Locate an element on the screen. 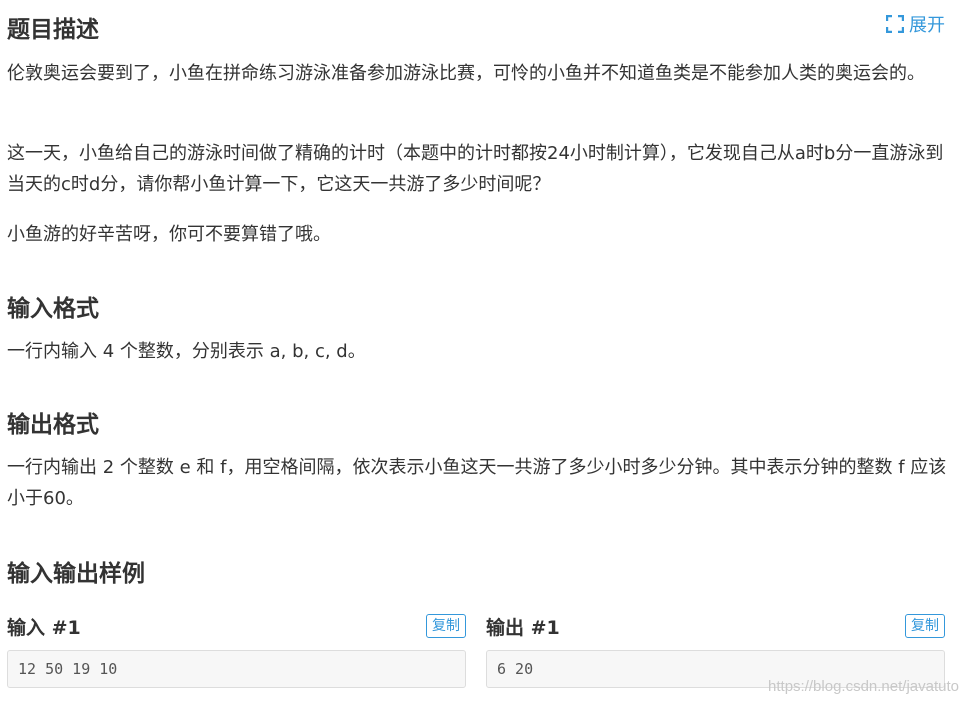  description-title: 题目描述 is located at coordinates (53, 30).